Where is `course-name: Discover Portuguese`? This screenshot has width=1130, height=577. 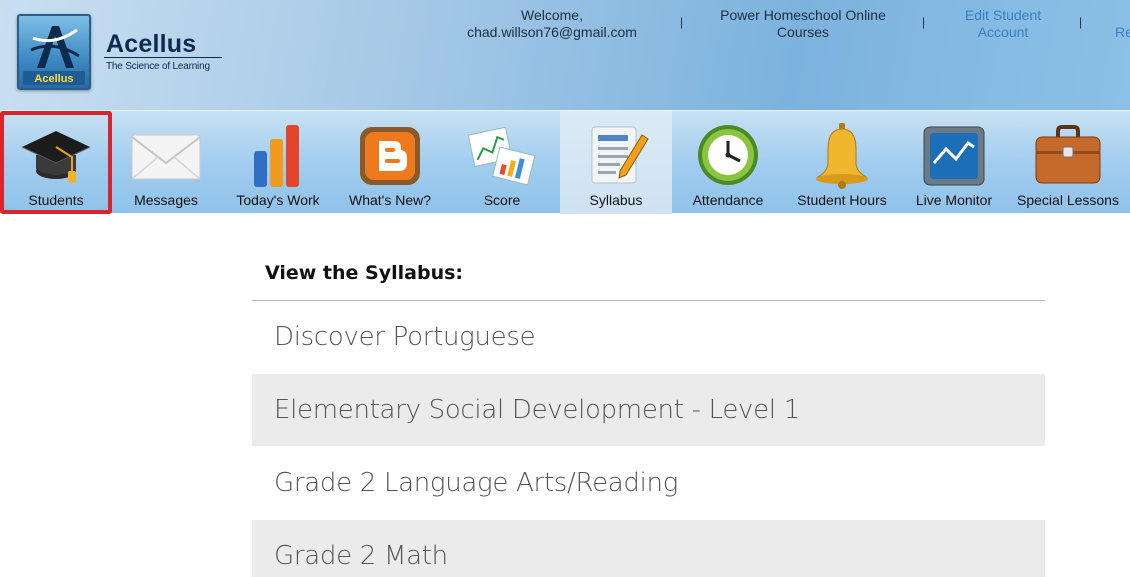 course-name: Discover Portuguese is located at coordinates (405, 337).